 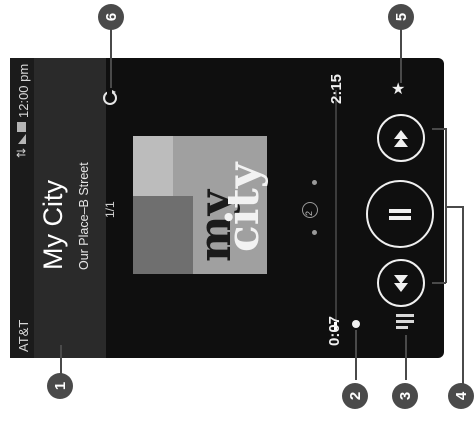 I want to click on previous-icon, so click(x=401, y=283).